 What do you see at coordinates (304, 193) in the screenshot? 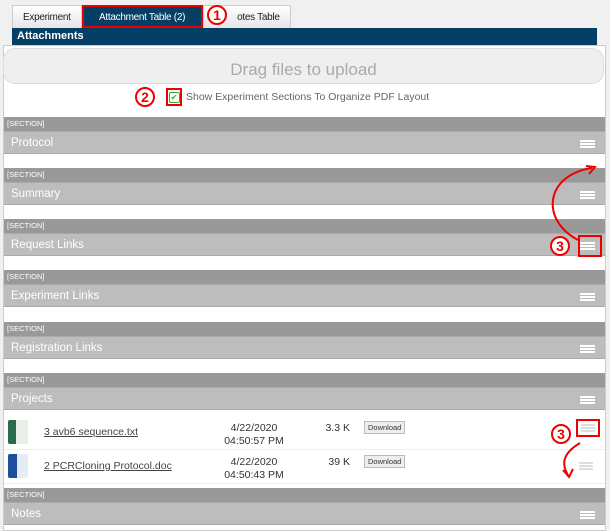
I see `section-title: Summary` at bounding box center [304, 193].